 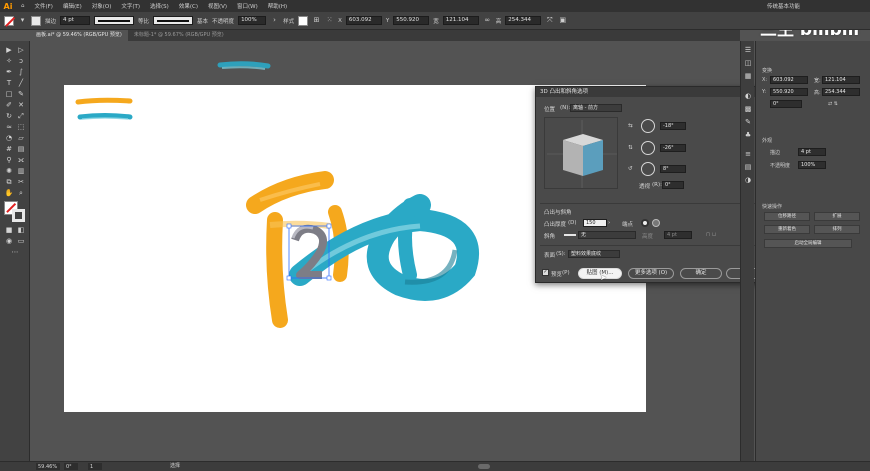 I want to click on brush-sample-teal-top, so click(x=244, y=65).